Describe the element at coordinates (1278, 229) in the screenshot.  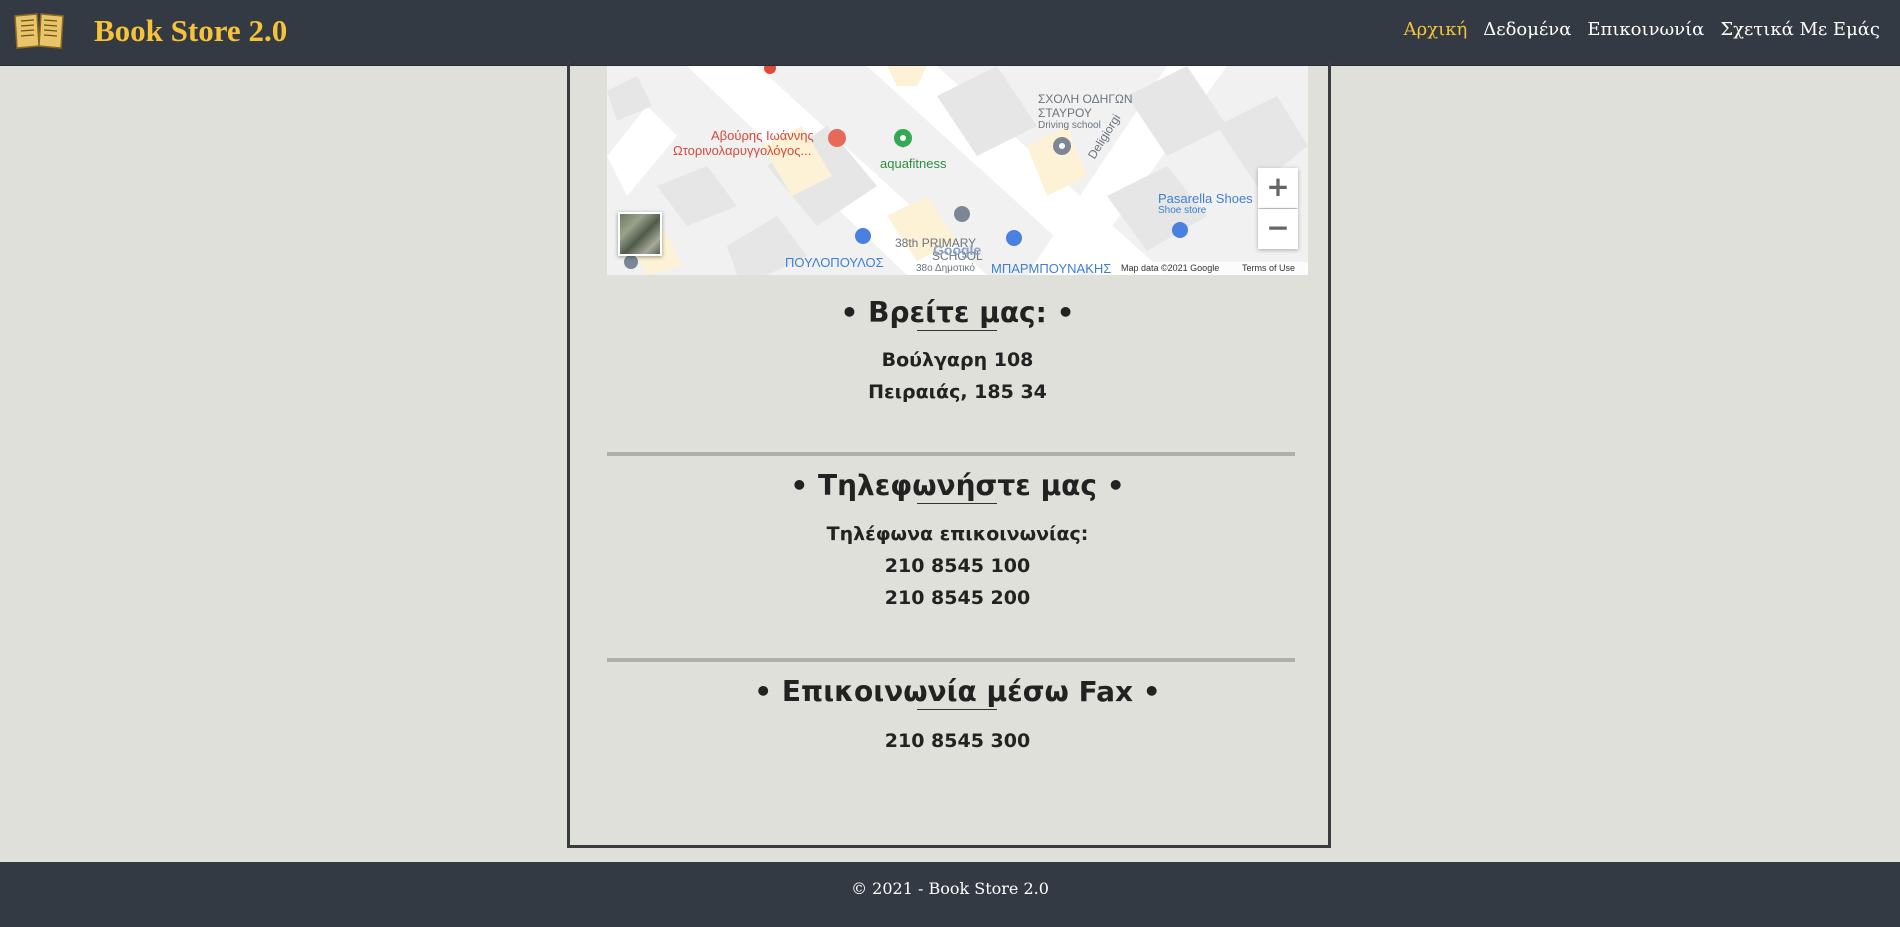
I see `zoom-out-button: −` at that location.